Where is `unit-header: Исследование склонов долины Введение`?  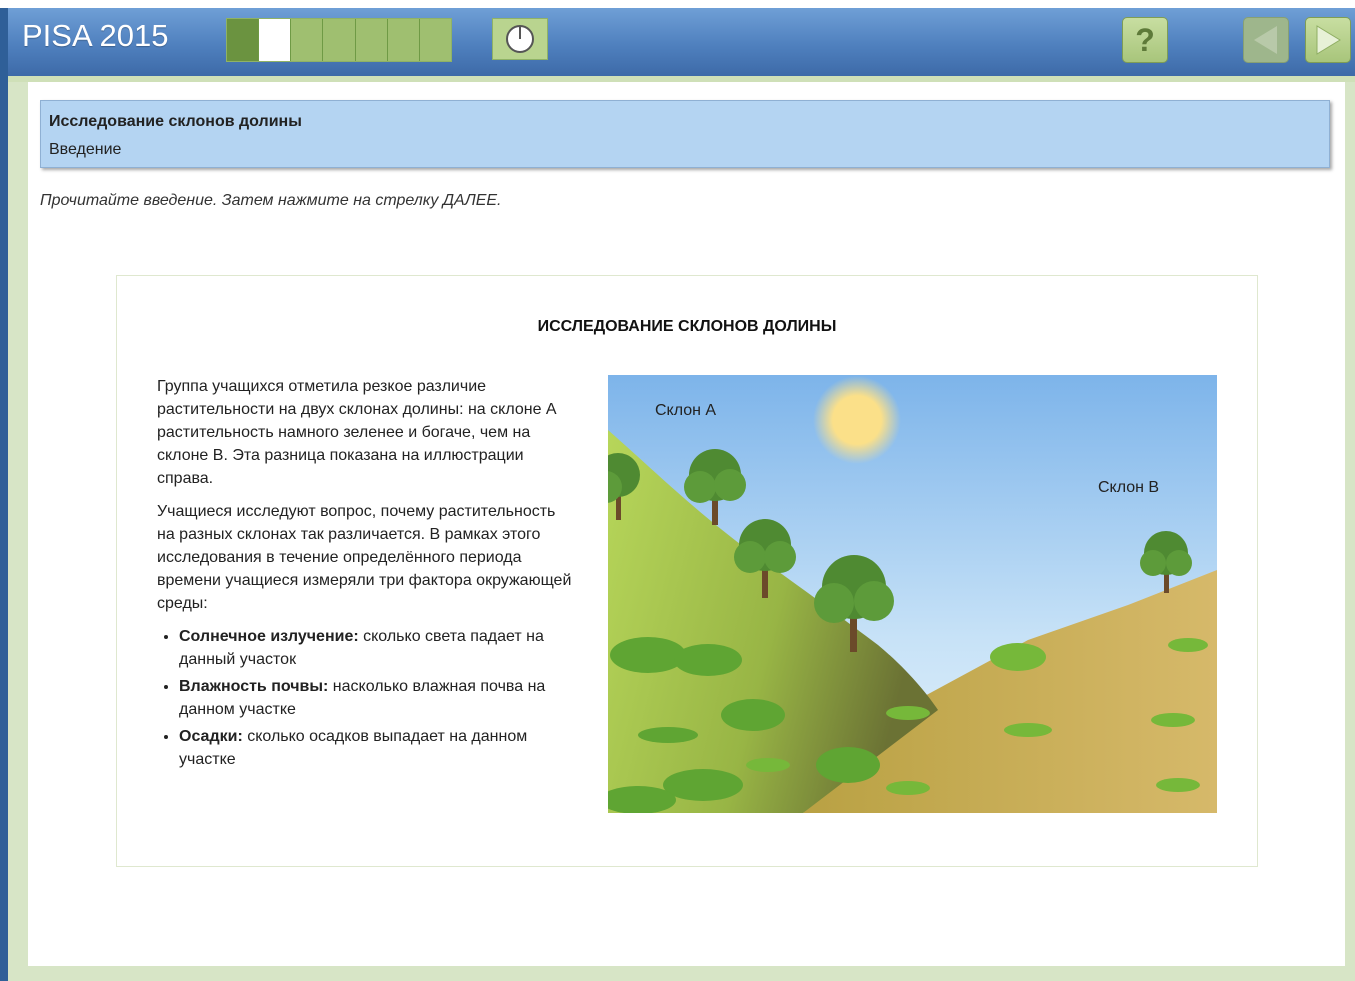
unit-header: Исследование склонов долины Введение is located at coordinates (685, 134).